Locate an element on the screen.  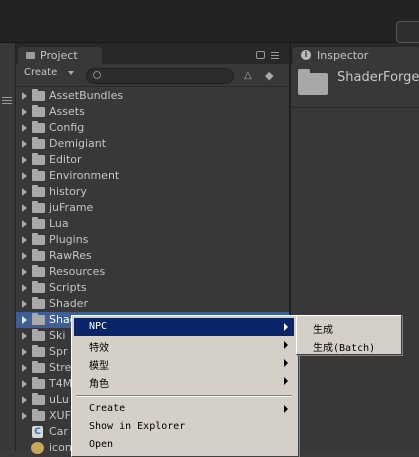
tree-row-label: Spr is located at coordinates (58, 351).